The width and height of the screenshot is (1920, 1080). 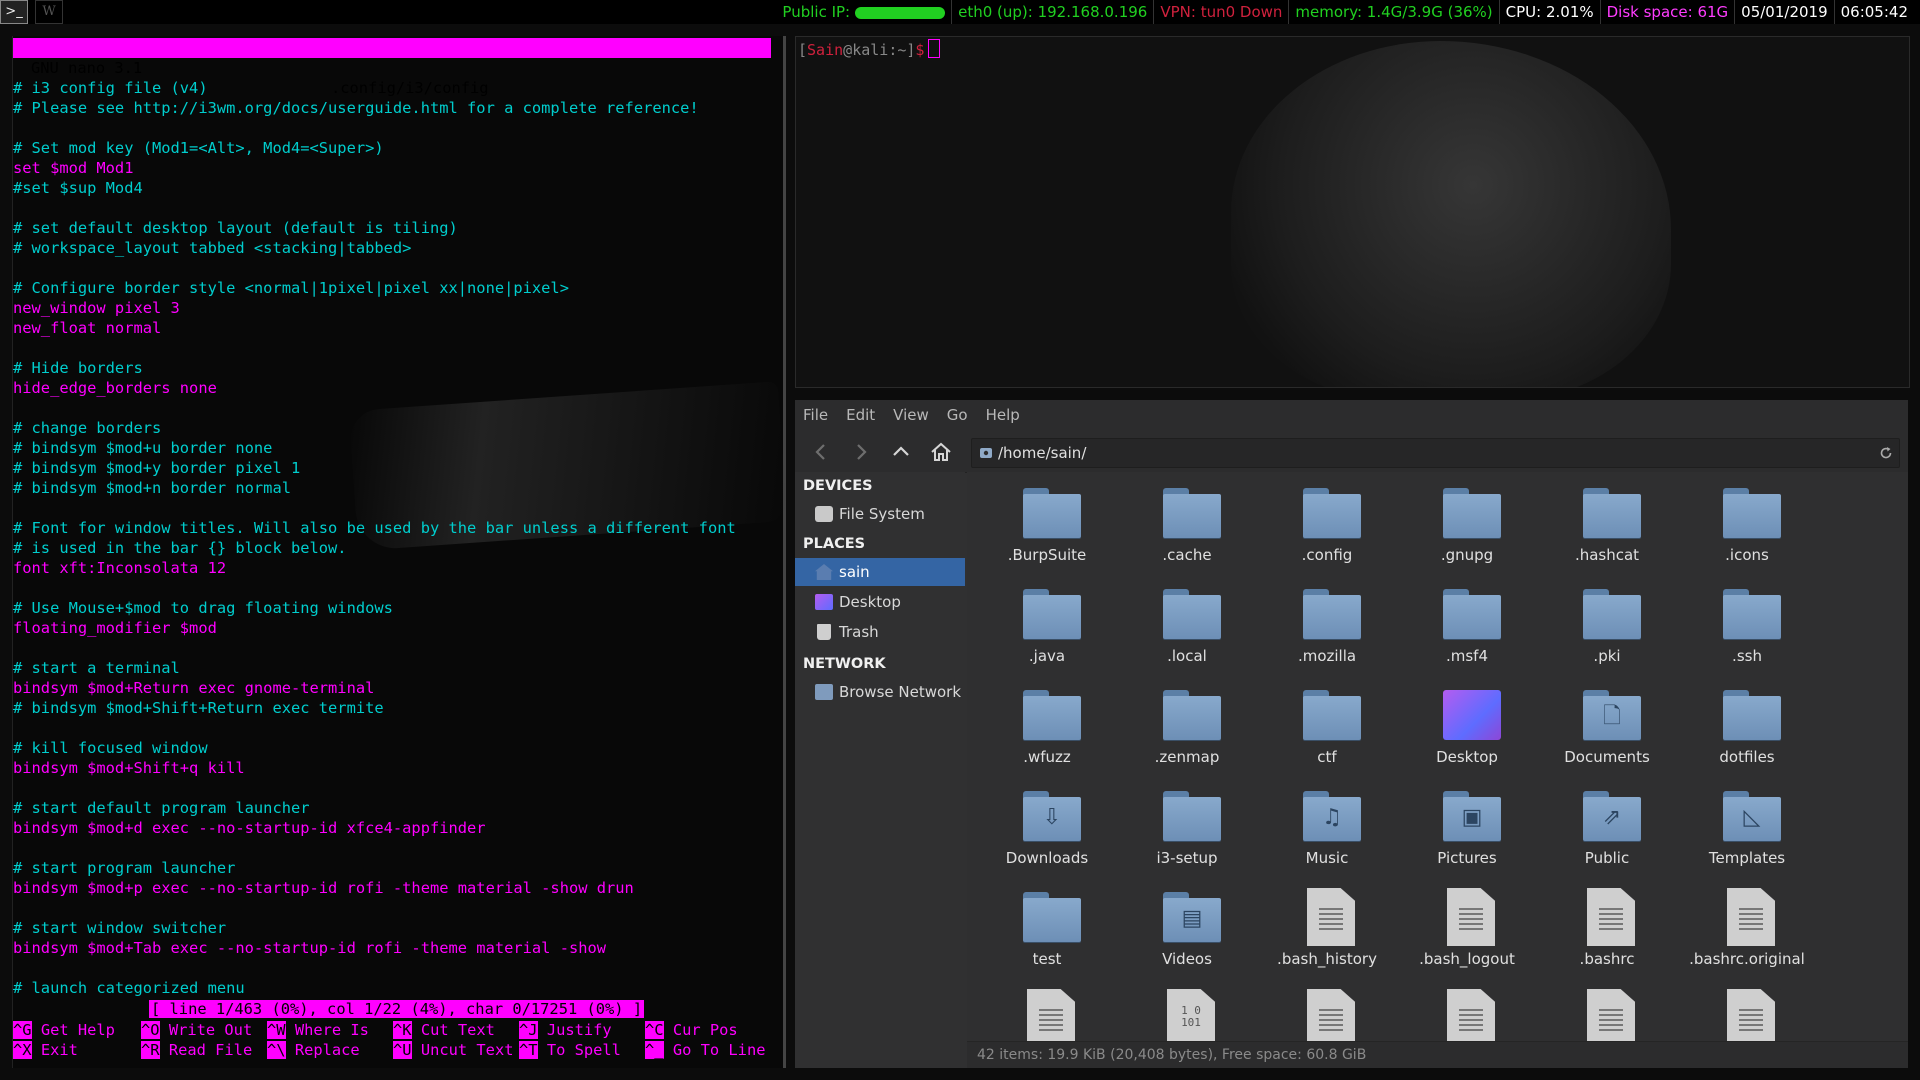 I want to click on file-item: dotfiles, so click(x=1747, y=732).